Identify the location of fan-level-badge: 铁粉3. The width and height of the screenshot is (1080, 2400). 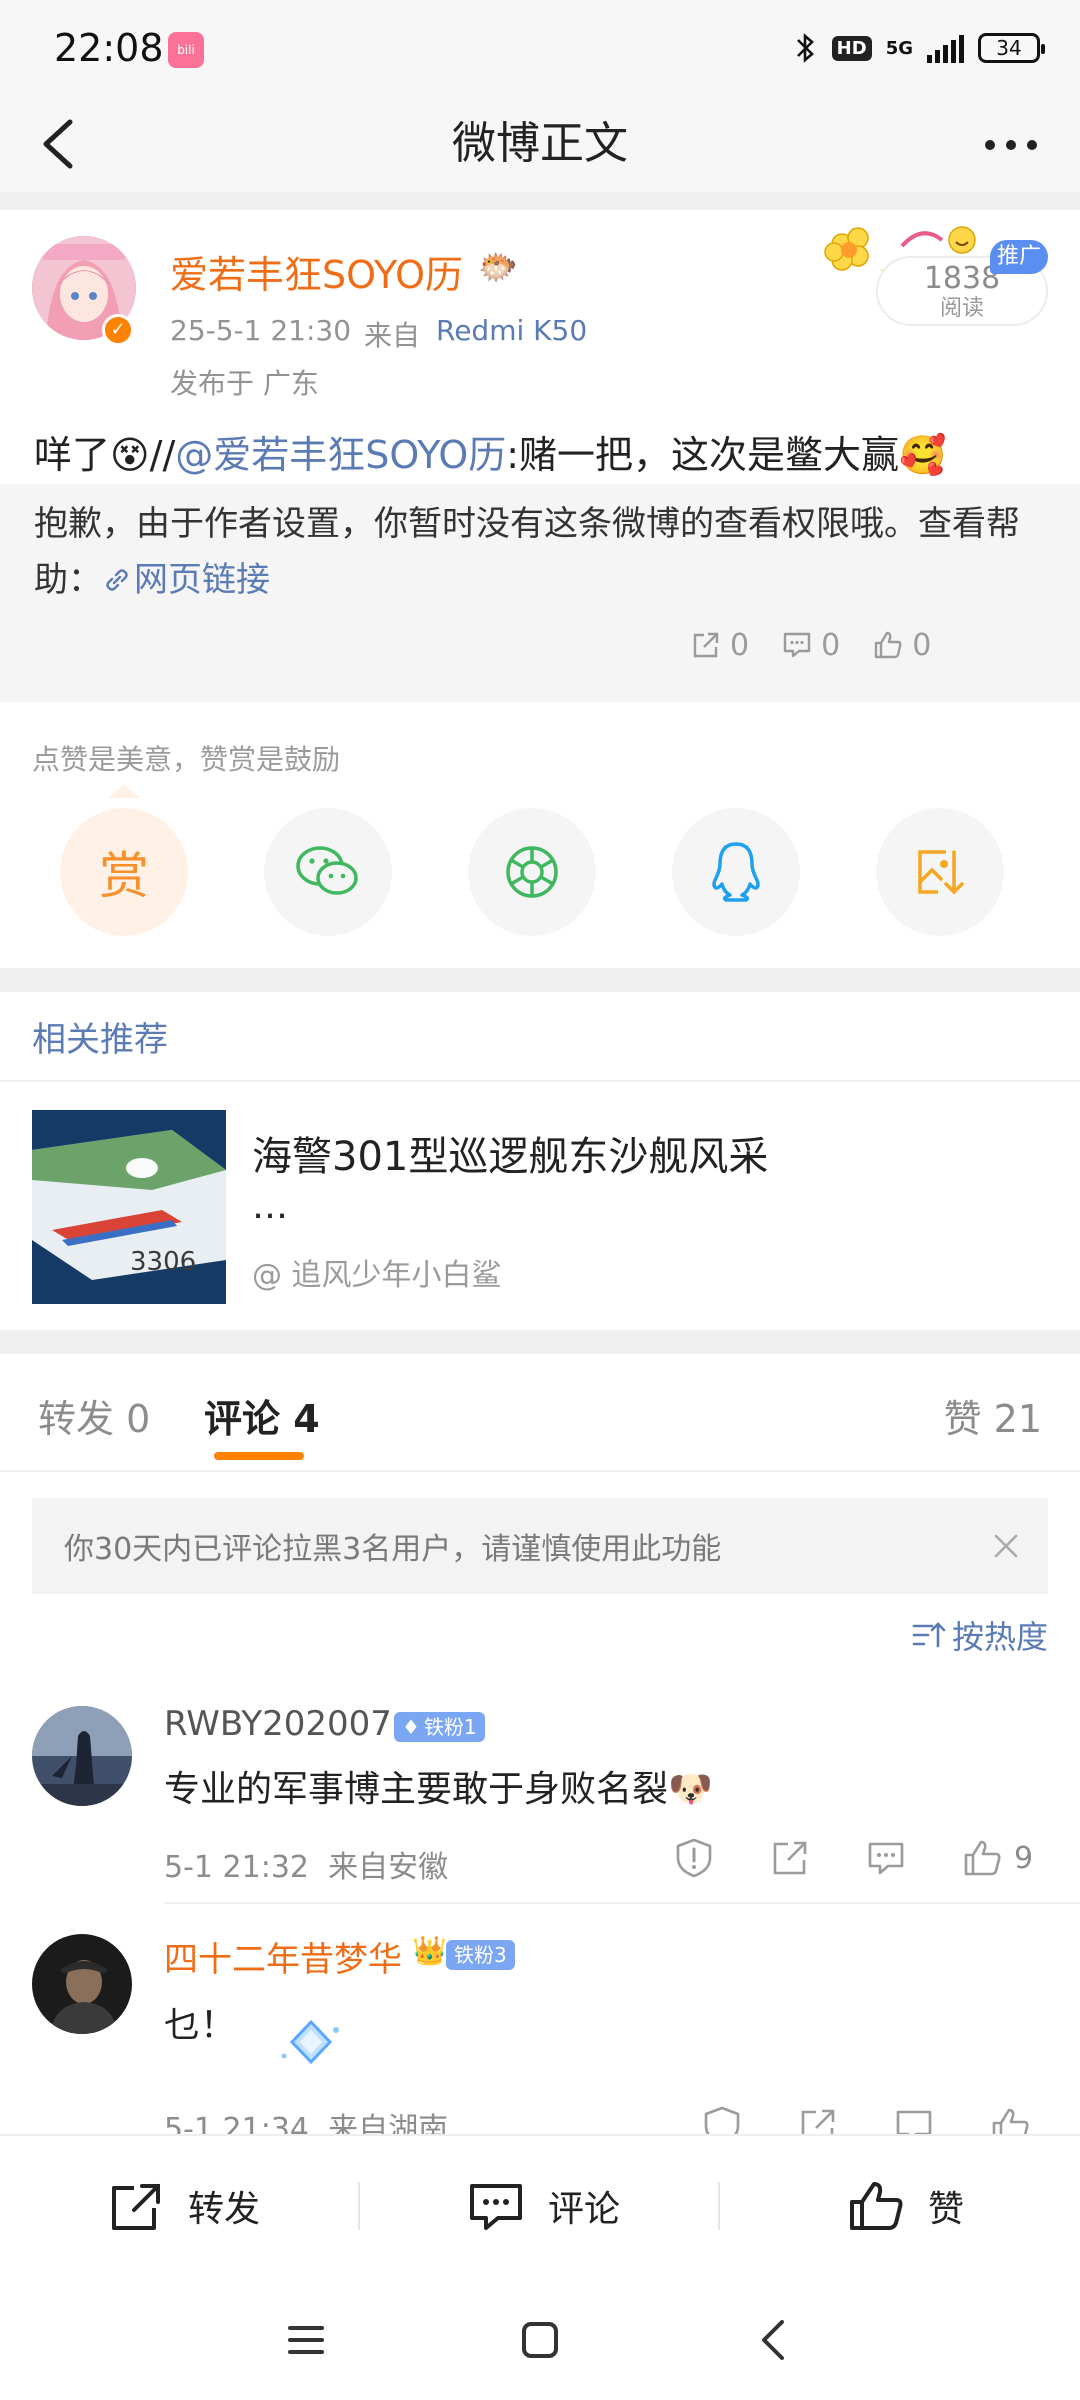
(480, 1955).